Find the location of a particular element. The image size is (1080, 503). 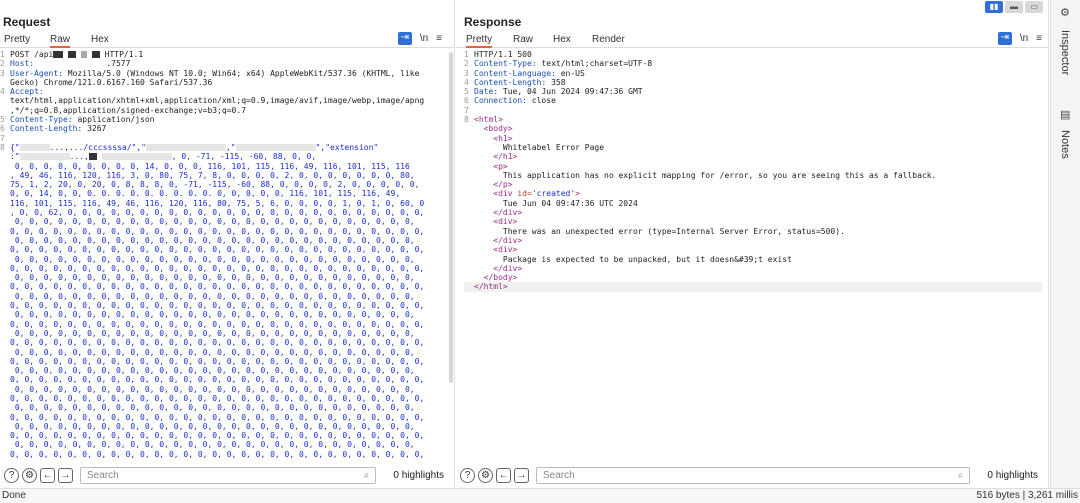

code-text: application/json is located at coordinates (116, 120).